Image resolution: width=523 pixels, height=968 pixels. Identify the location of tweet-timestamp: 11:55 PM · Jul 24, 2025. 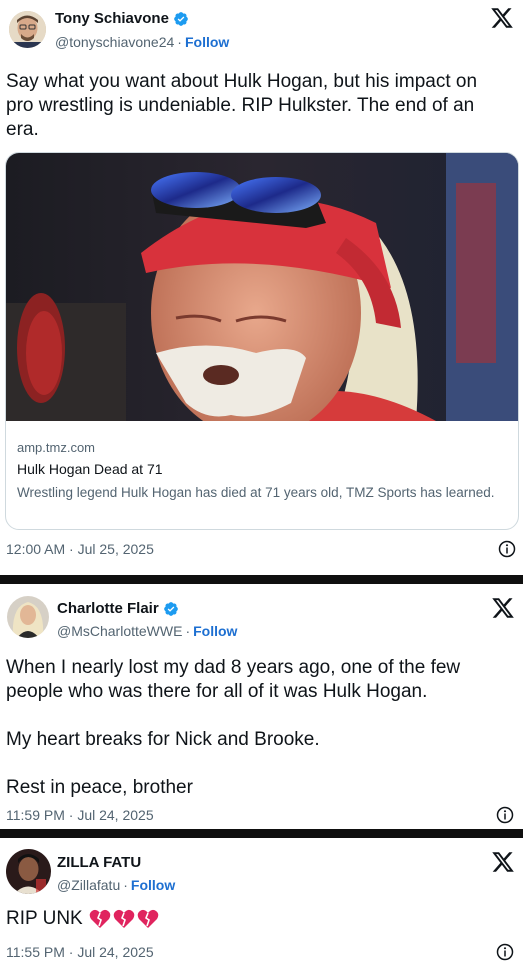
(80, 952).